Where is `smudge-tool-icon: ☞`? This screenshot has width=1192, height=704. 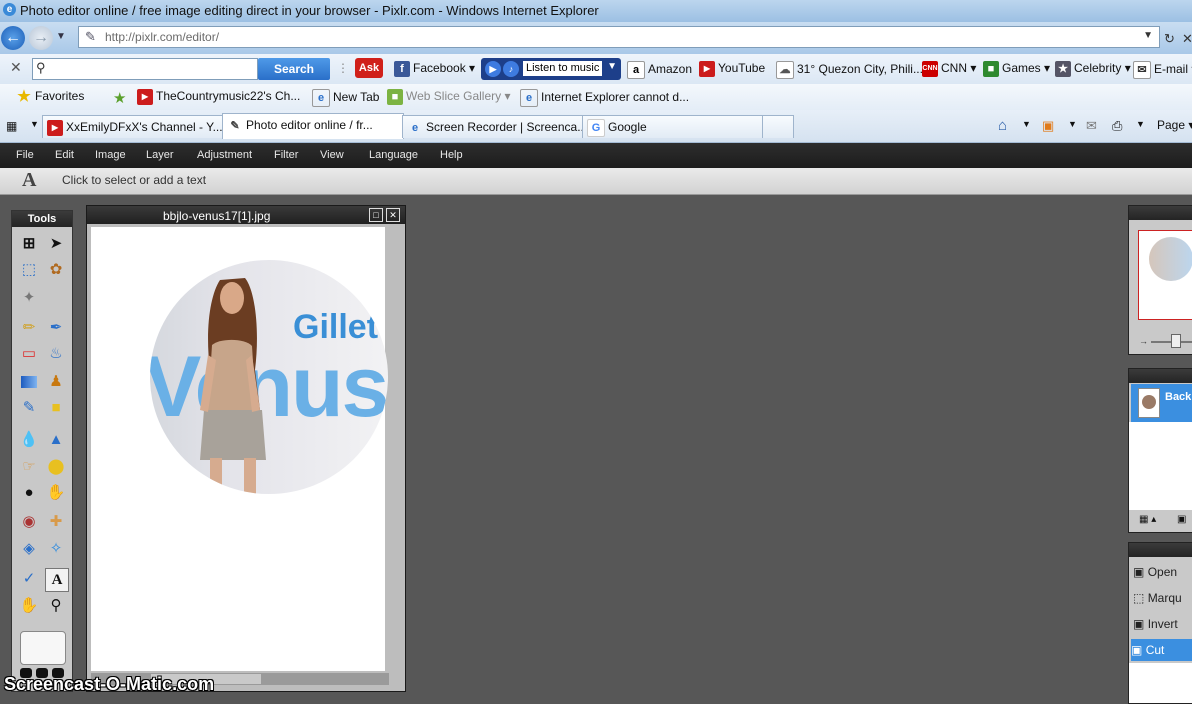 smudge-tool-icon: ☞ is located at coordinates (29, 467).